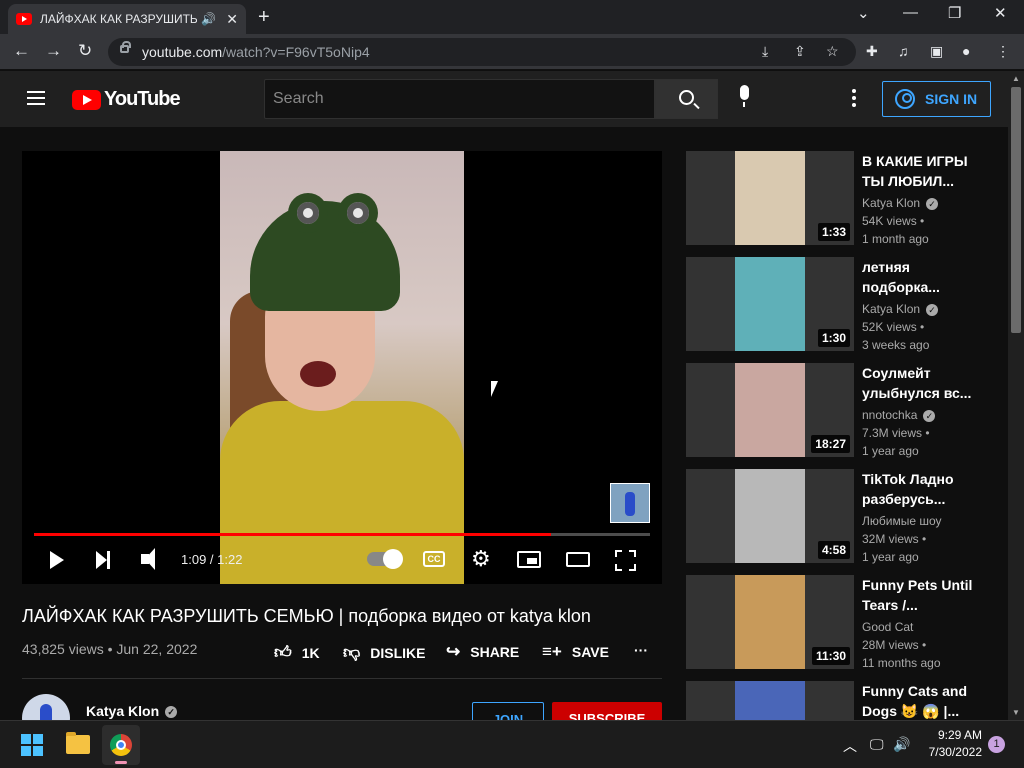  What do you see at coordinates (578, 559) in the screenshot?
I see `theater-mode-icon` at bounding box center [578, 559].